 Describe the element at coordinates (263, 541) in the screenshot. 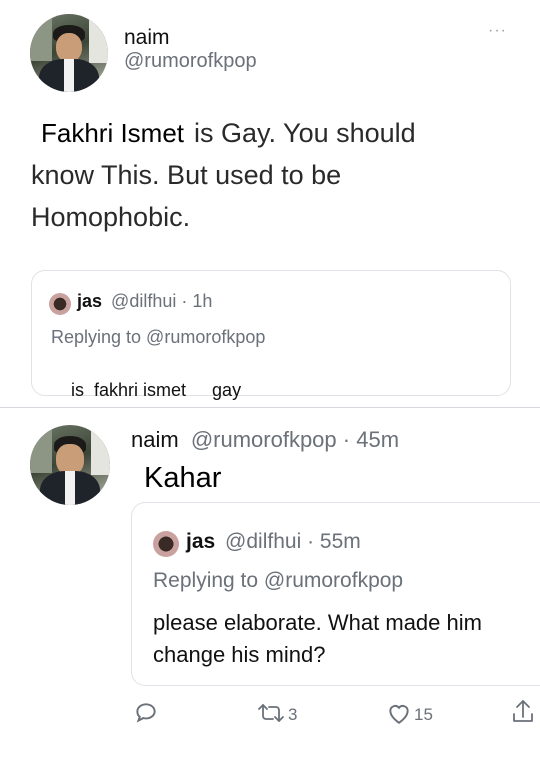

I see `reply-quoted-handle: @dilfhui` at that location.